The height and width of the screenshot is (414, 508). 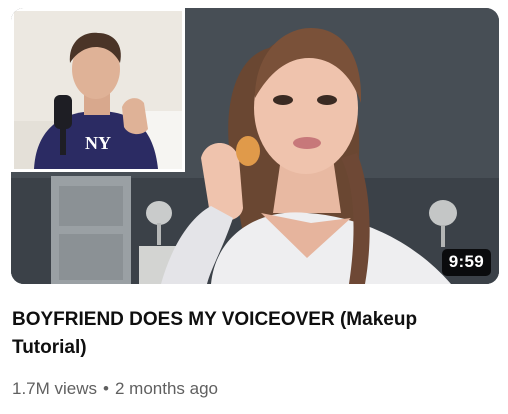 I want to click on boyfriend-inset-image: NY, so click(x=98, y=90).